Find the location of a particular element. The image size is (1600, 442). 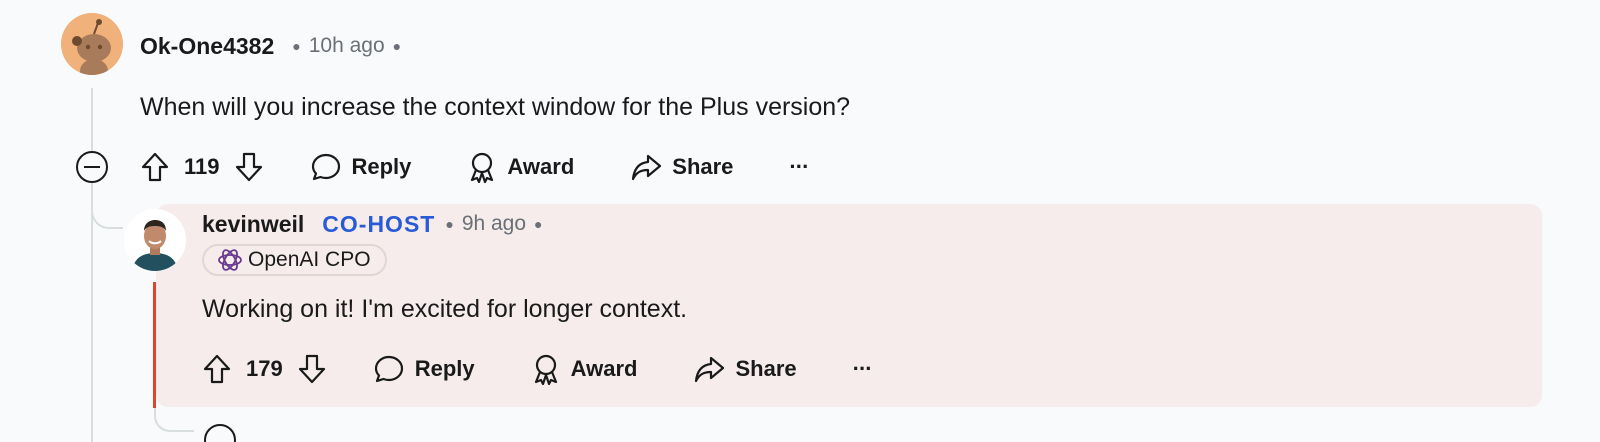

username: kevinweil is located at coordinates (253, 224).